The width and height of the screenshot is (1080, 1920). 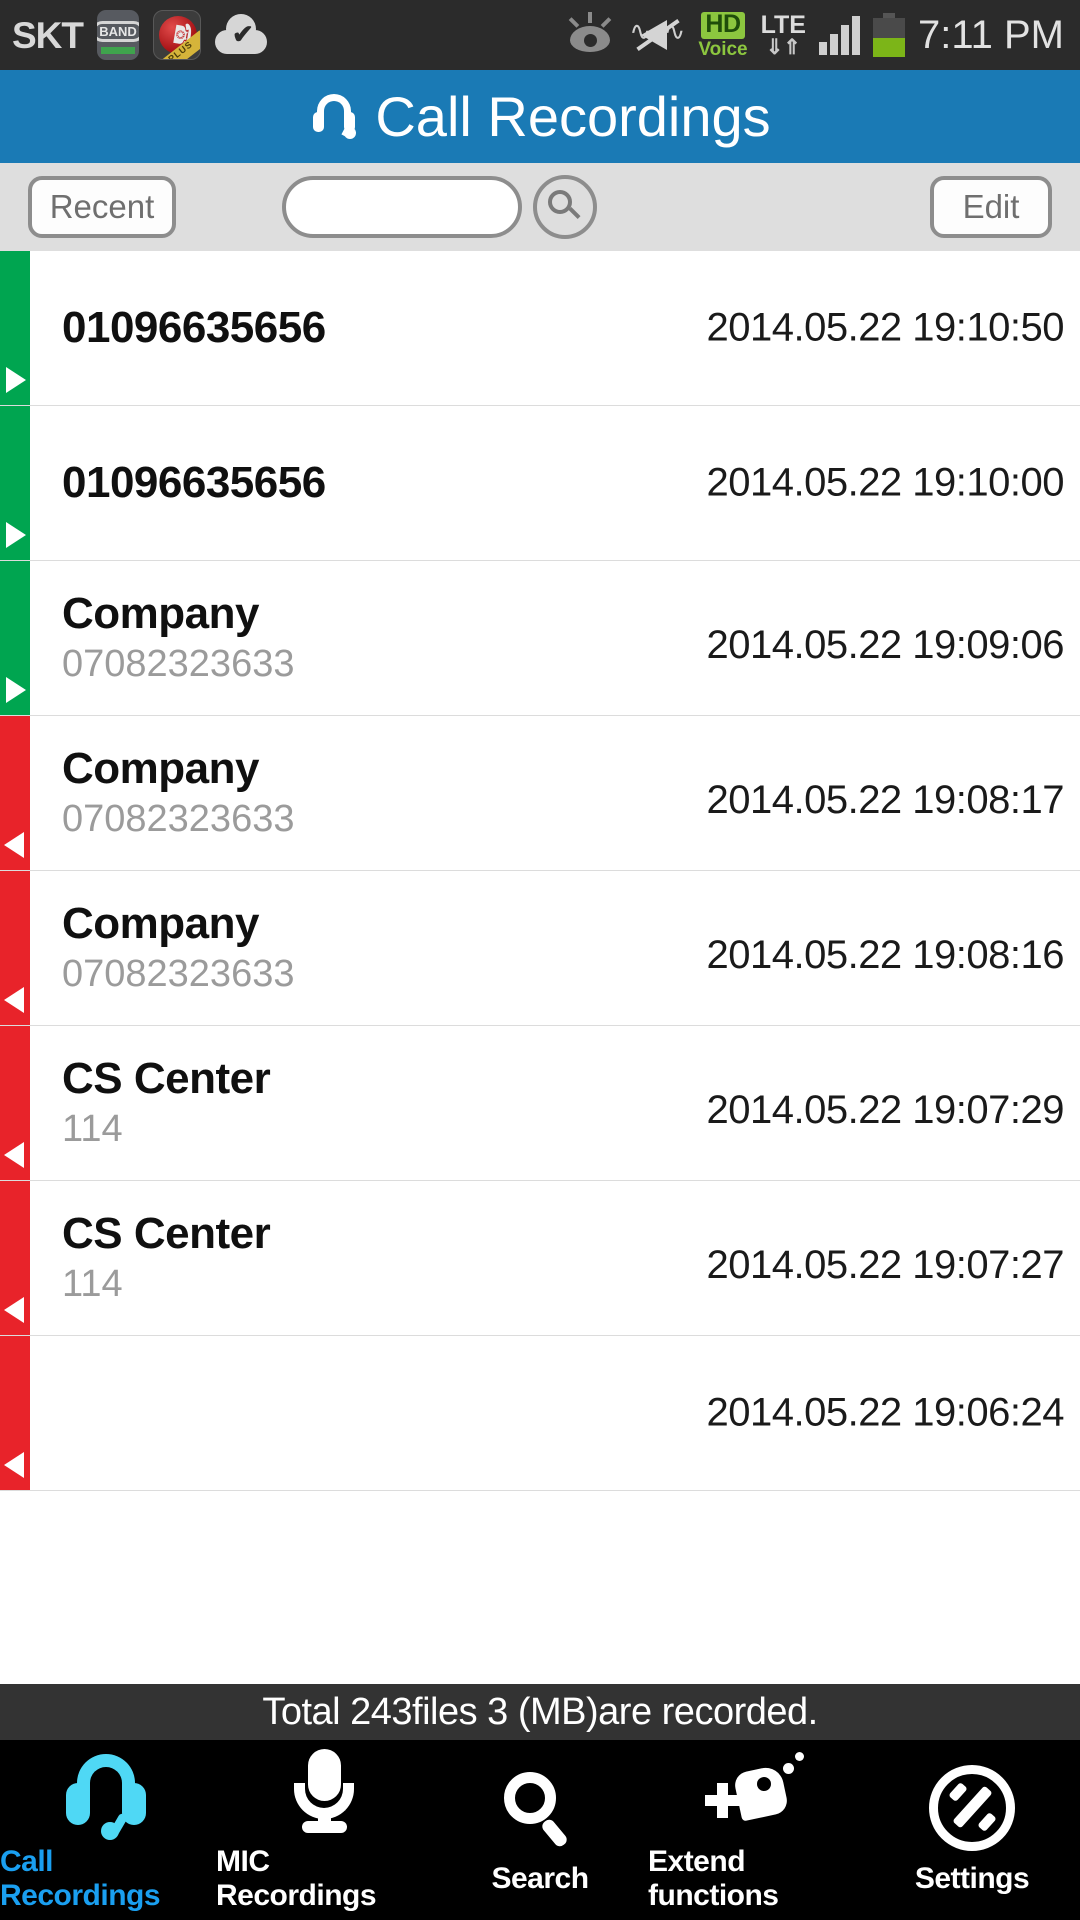 What do you see at coordinates (723, 25) in the screenshot?
I see `hd-label: HD` at bounding box center [723, 25].